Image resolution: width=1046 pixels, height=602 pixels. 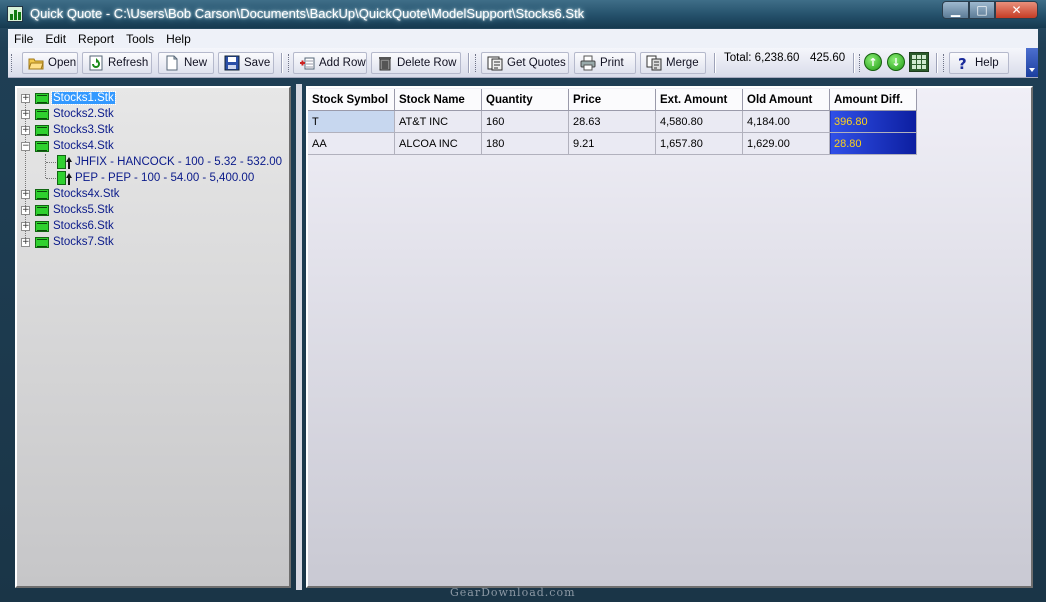 I want to click on column-header-price: Price, so click(x=612, y=100).